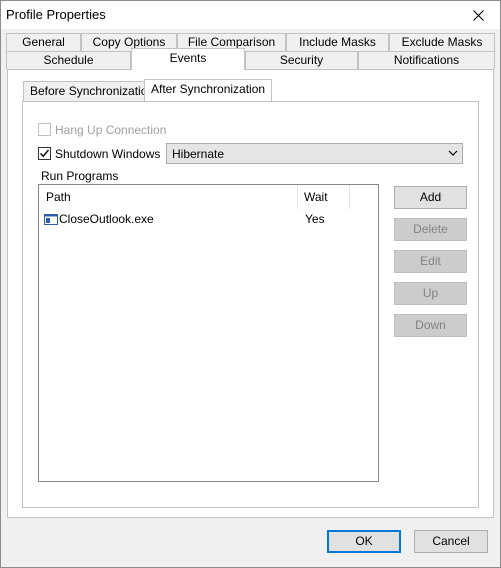 The image size is (501, 568). I want to click on checkmark-icon, so click(45, 153).